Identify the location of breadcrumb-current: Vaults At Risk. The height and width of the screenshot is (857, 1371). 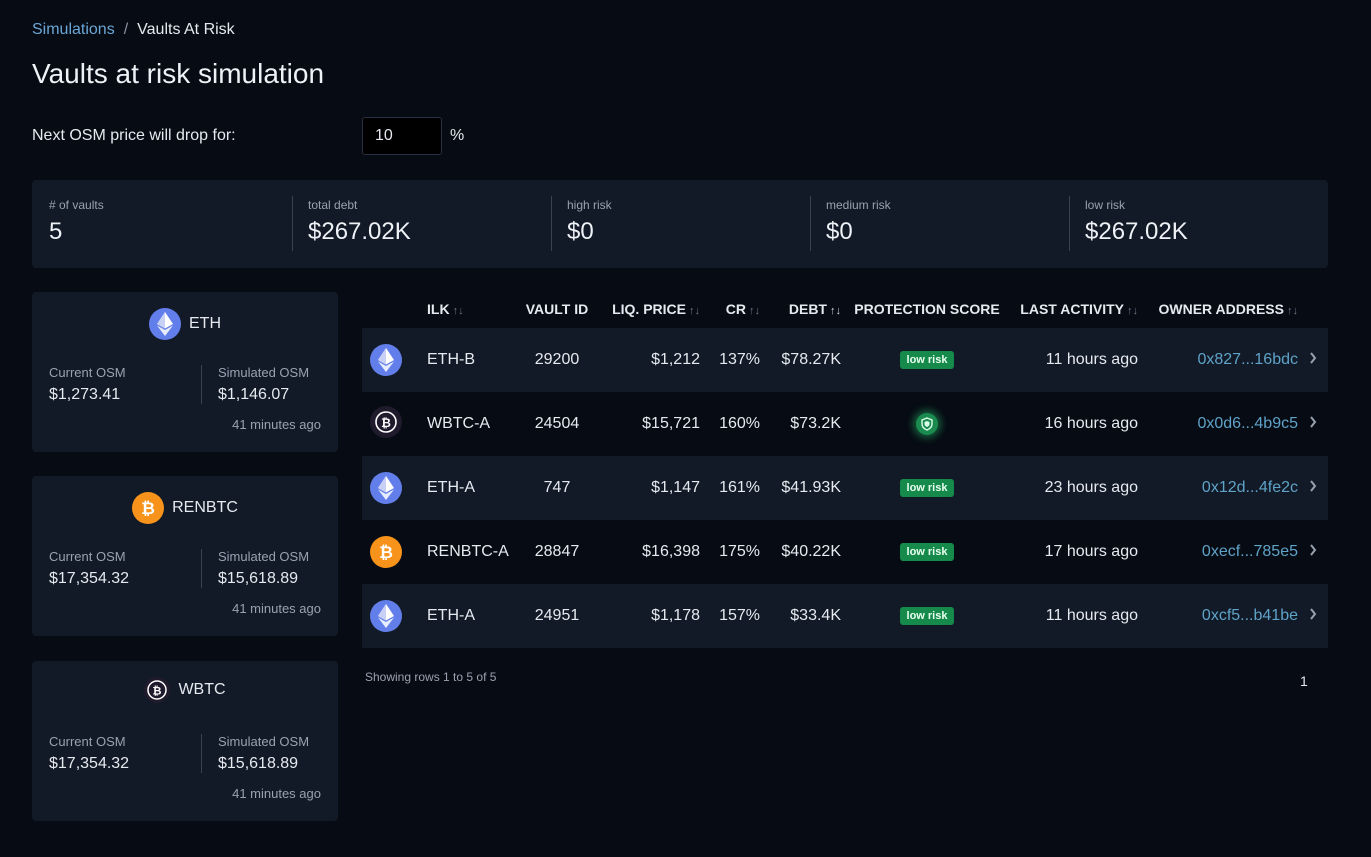
(186, 29).